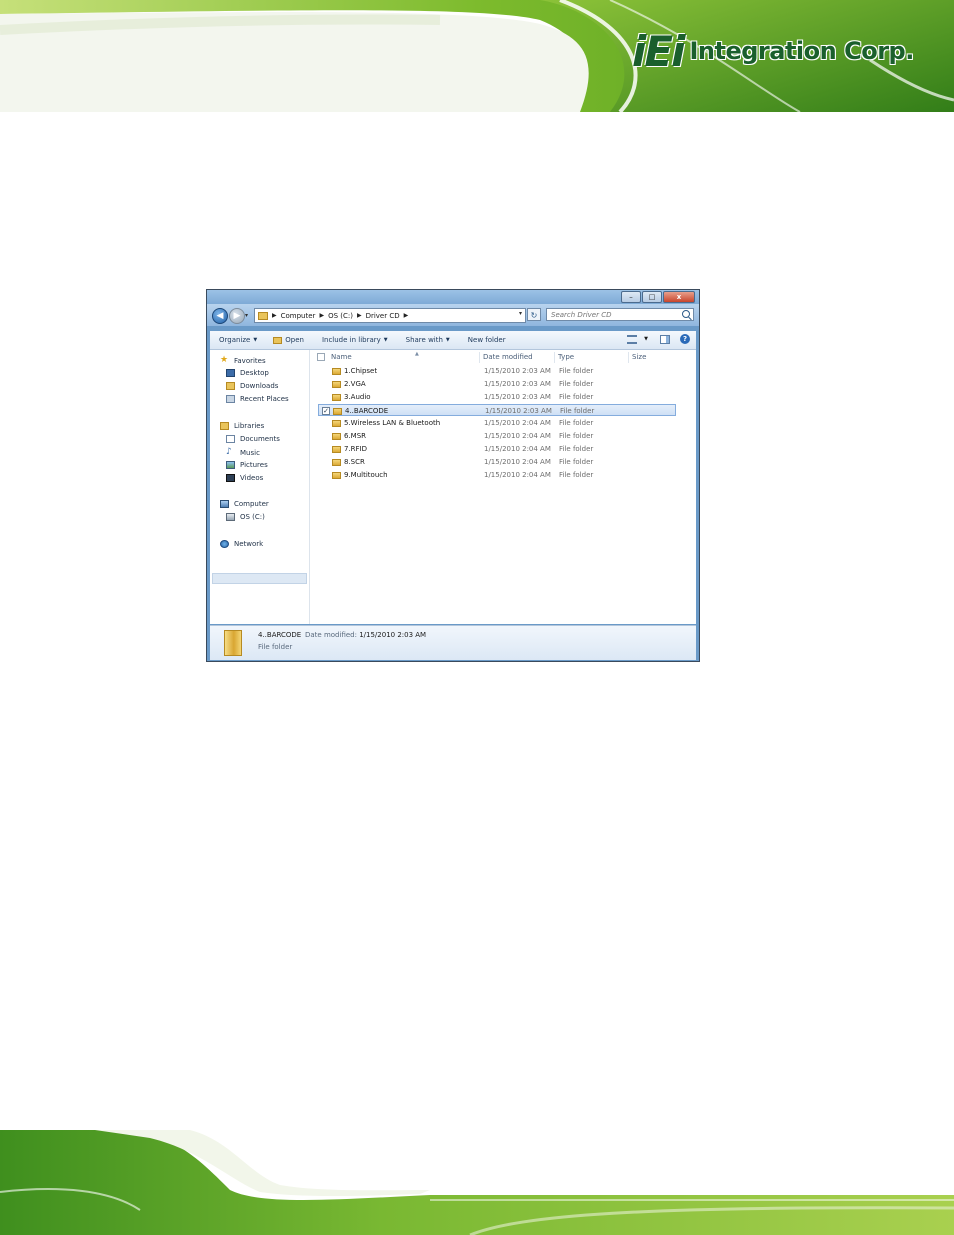  I want to click on forward-arrow-icon: ▶, so click(237, 316).